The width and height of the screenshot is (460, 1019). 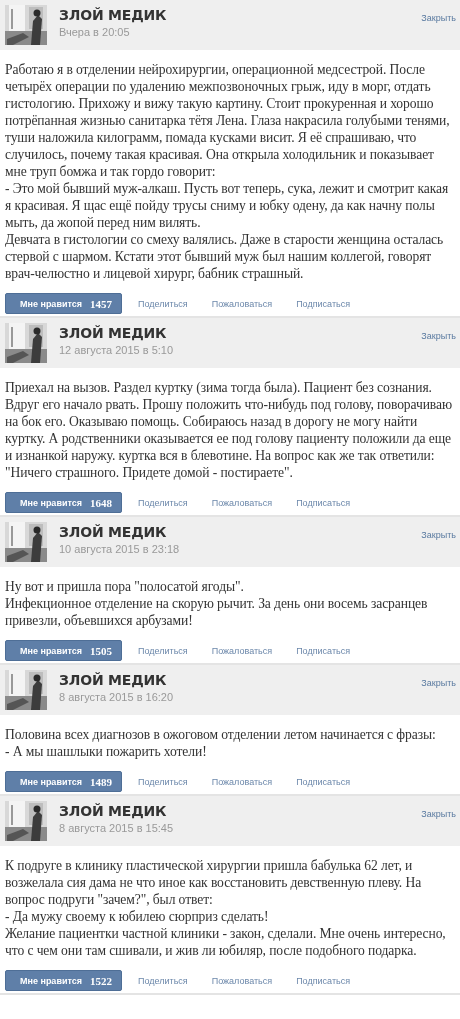 What do you see at coordinates (63, 781) in the screenshot?
I see `like-button: Мне нравится 1489` at bounding box center [63, 781].